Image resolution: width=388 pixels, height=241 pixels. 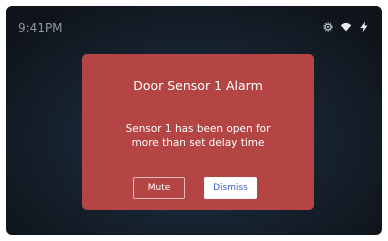 What do you see at coordinates (198, 143) in the screenshot?
I see `dialog-message-line-2: more than set delay time` at bounding box center [198, 143].